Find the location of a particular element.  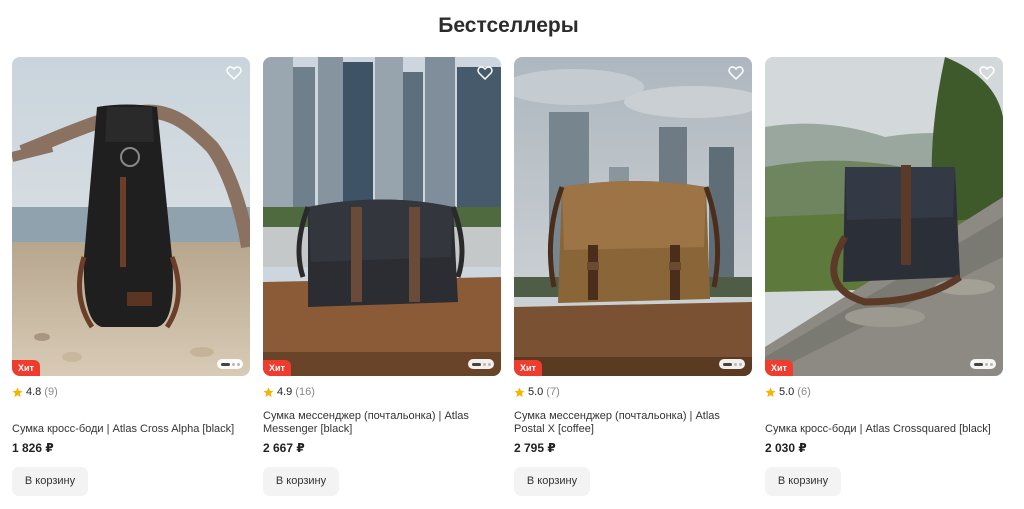

rating-value: 4.9 is located at coordinates (285, 392).